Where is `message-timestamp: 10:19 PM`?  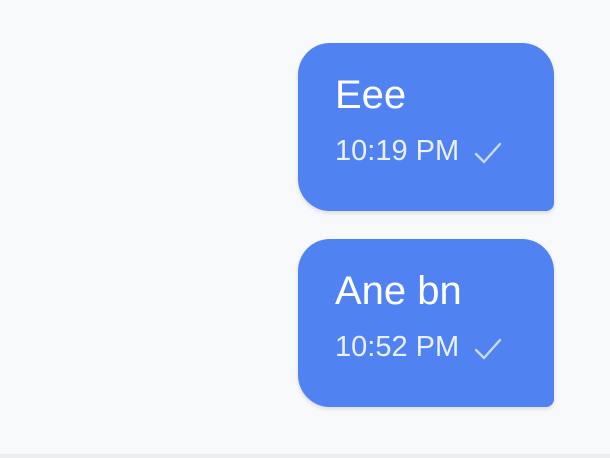 message-timestamp: 10:19 PM is located at coordinates (397, 151).